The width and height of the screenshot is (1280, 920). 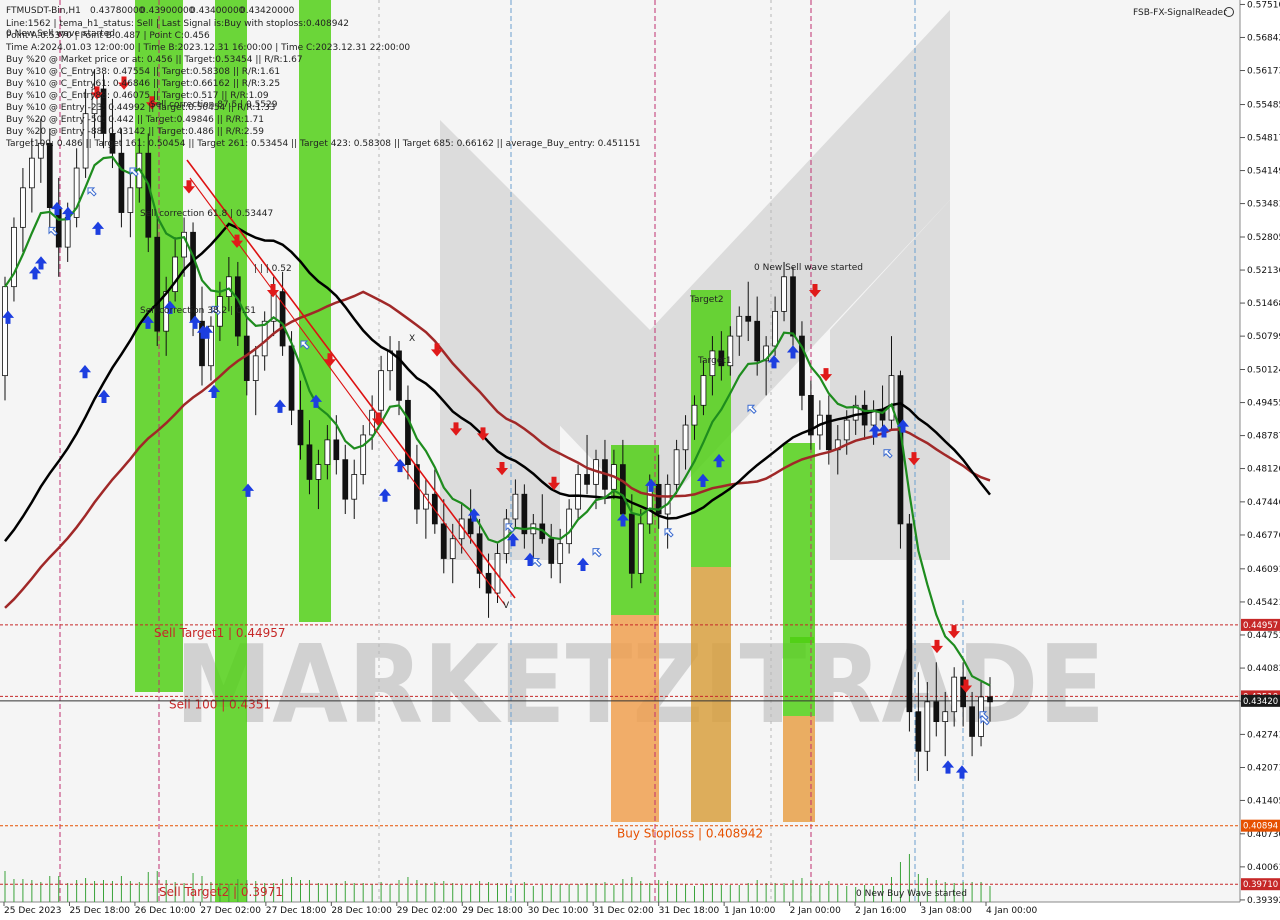 I want to click on y-tick-label: 0.49455, so click(x=1263, y=404).